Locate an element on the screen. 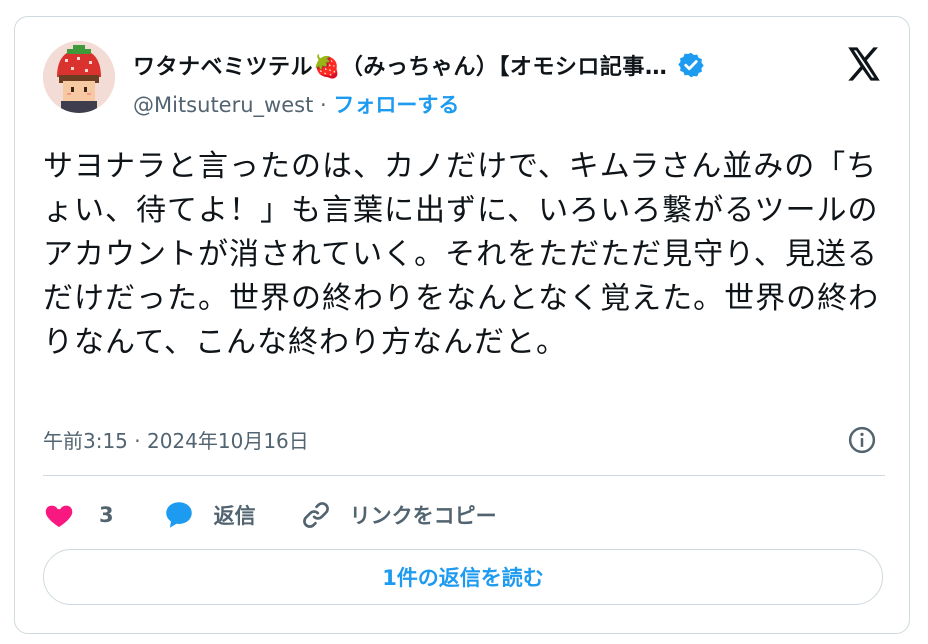 The height and width of the screenshot is (644, 928). link-icon is located at coordinates (315, 515).